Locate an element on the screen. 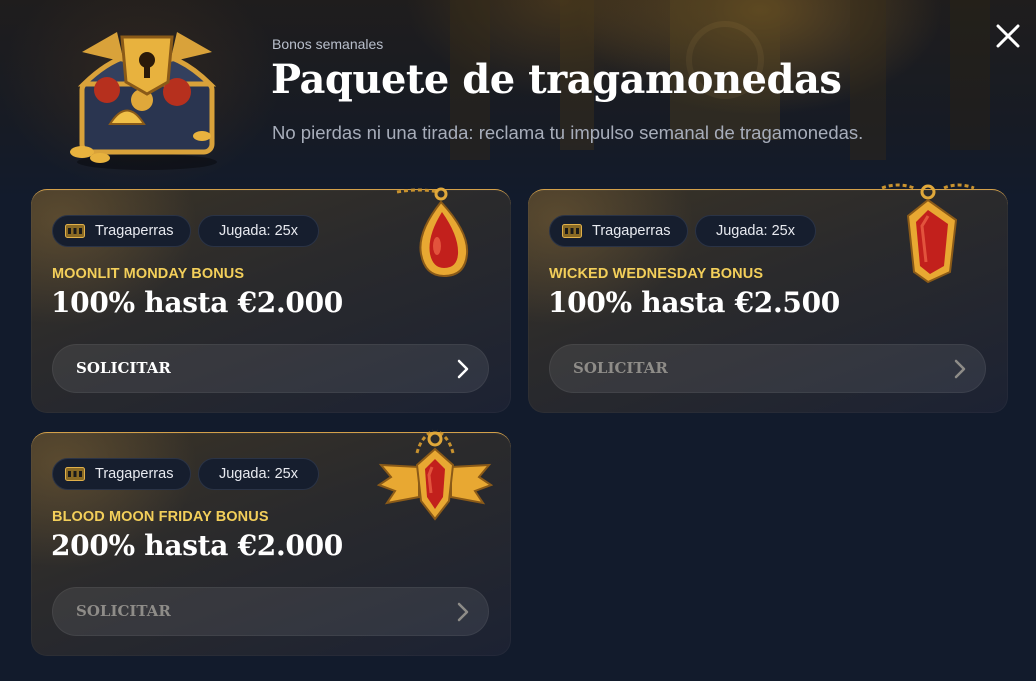  teardrop-amulet-icon is located at coordinates (432, 232).